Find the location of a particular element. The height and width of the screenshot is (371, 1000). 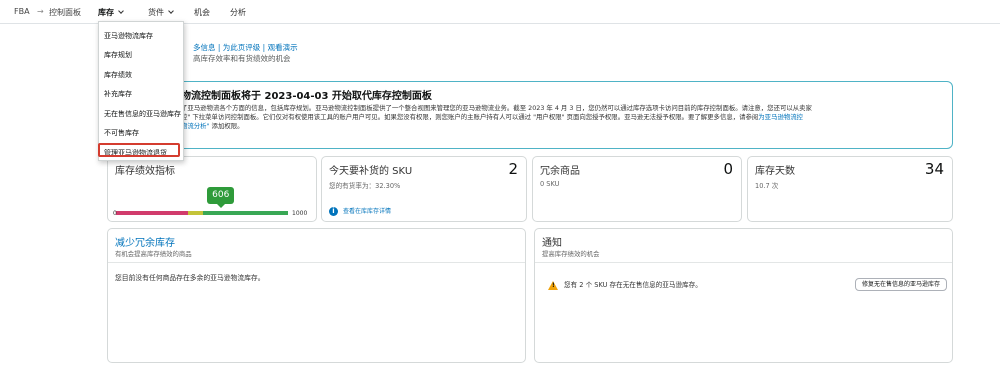

gauge-yellow-segment is located at coordinates (195, 213).